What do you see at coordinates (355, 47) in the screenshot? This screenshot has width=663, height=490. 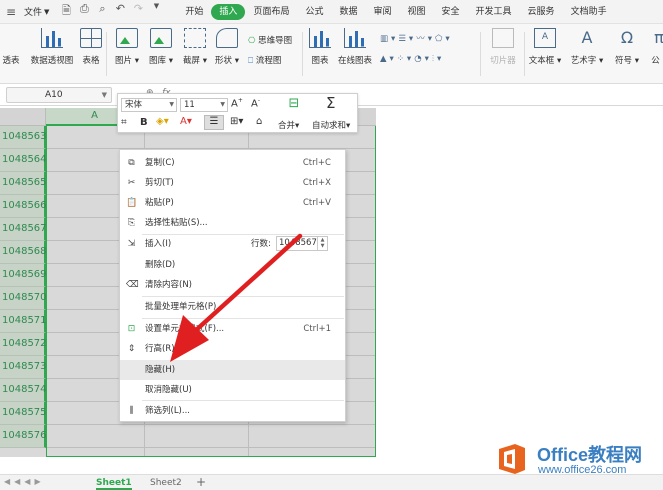 I see `online-chart-button: 在线图表` at bounding box center [355, 47].